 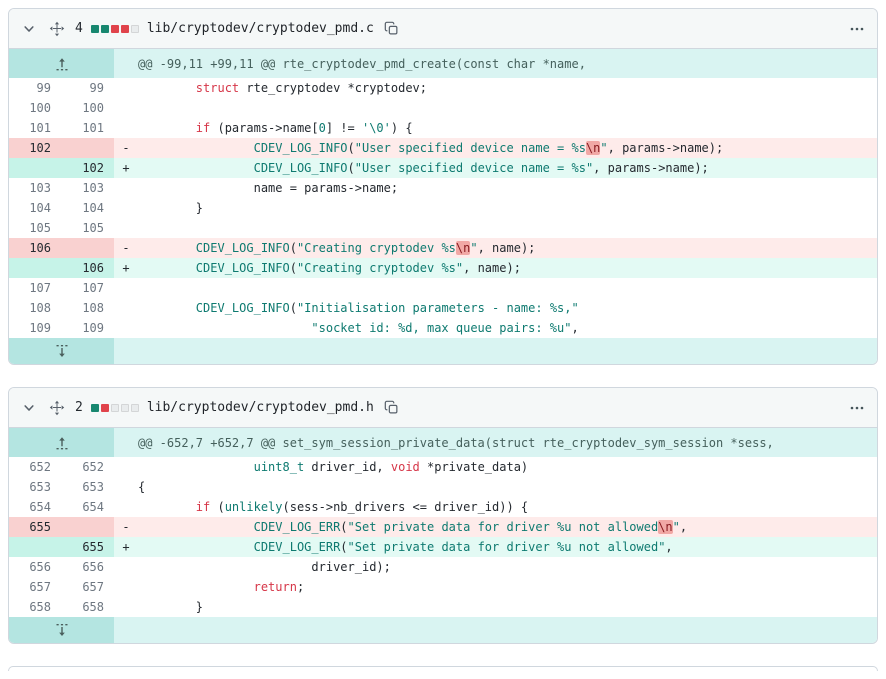 What do you see at coordinates (87, 88) in the screenshot?
I see `new-line-number: 99` at bounding box center [87, 88].